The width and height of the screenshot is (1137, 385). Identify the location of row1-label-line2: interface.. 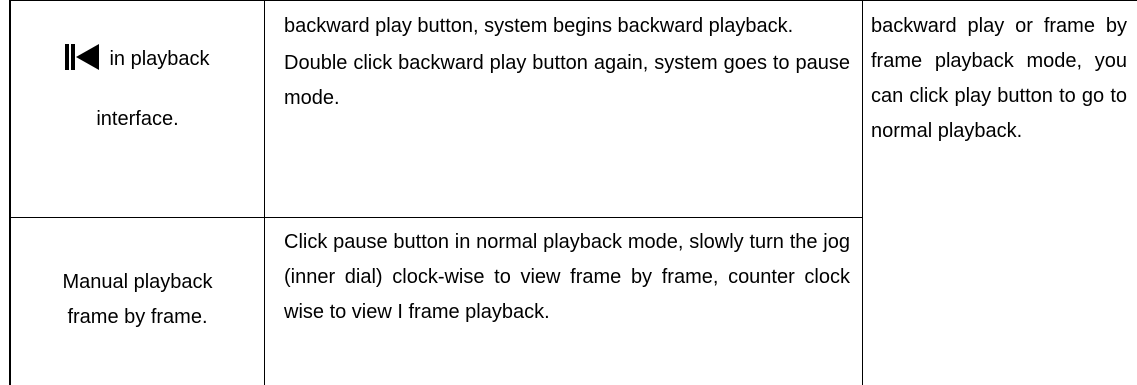
(137, 119).